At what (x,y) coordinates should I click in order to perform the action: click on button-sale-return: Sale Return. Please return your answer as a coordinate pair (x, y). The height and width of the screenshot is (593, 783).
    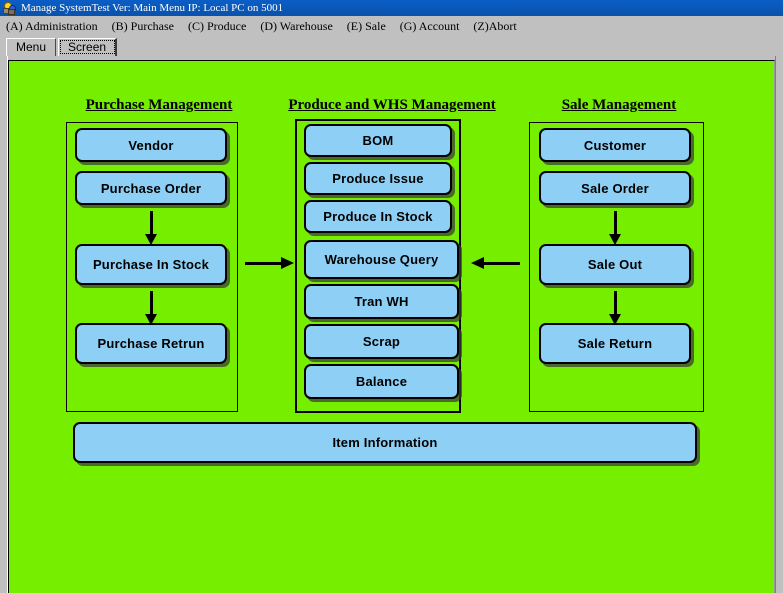
    Looking at the image, I should click on (615, 343).